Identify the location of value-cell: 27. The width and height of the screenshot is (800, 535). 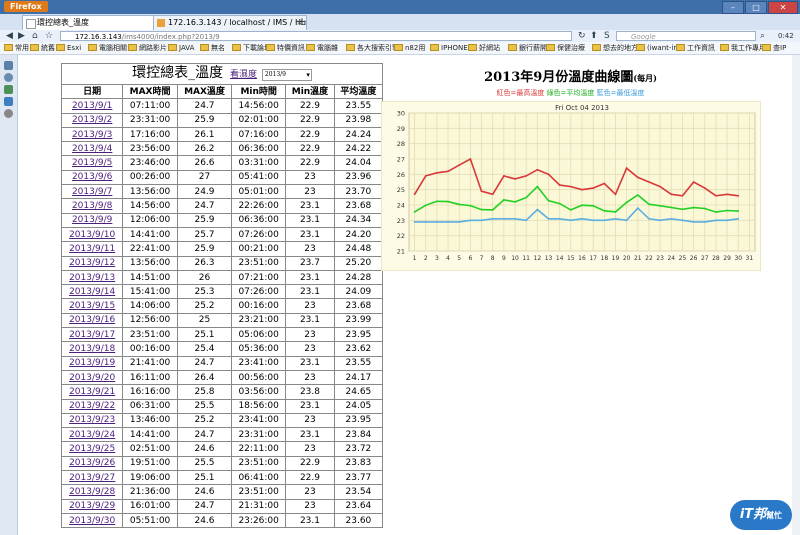
(204, 177).